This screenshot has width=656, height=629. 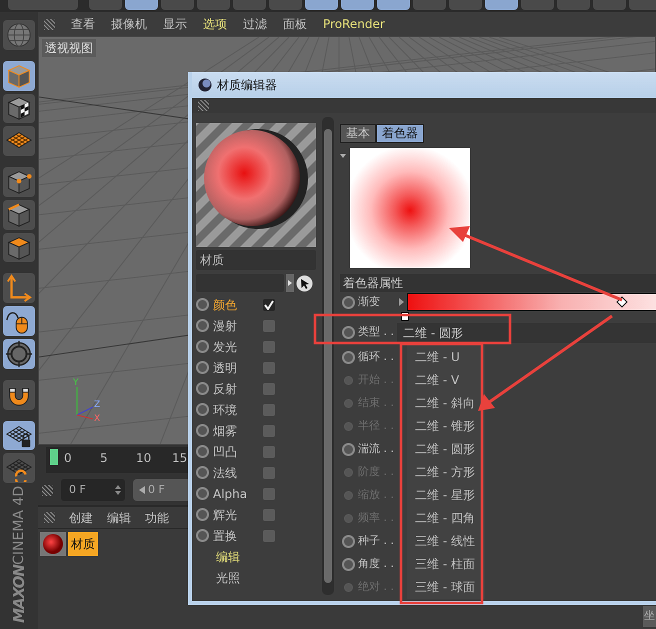 What do you see at coordinates (215, 24) in the screenshot?
I see `menu-item: 选项` at bounding box center [215, 24].